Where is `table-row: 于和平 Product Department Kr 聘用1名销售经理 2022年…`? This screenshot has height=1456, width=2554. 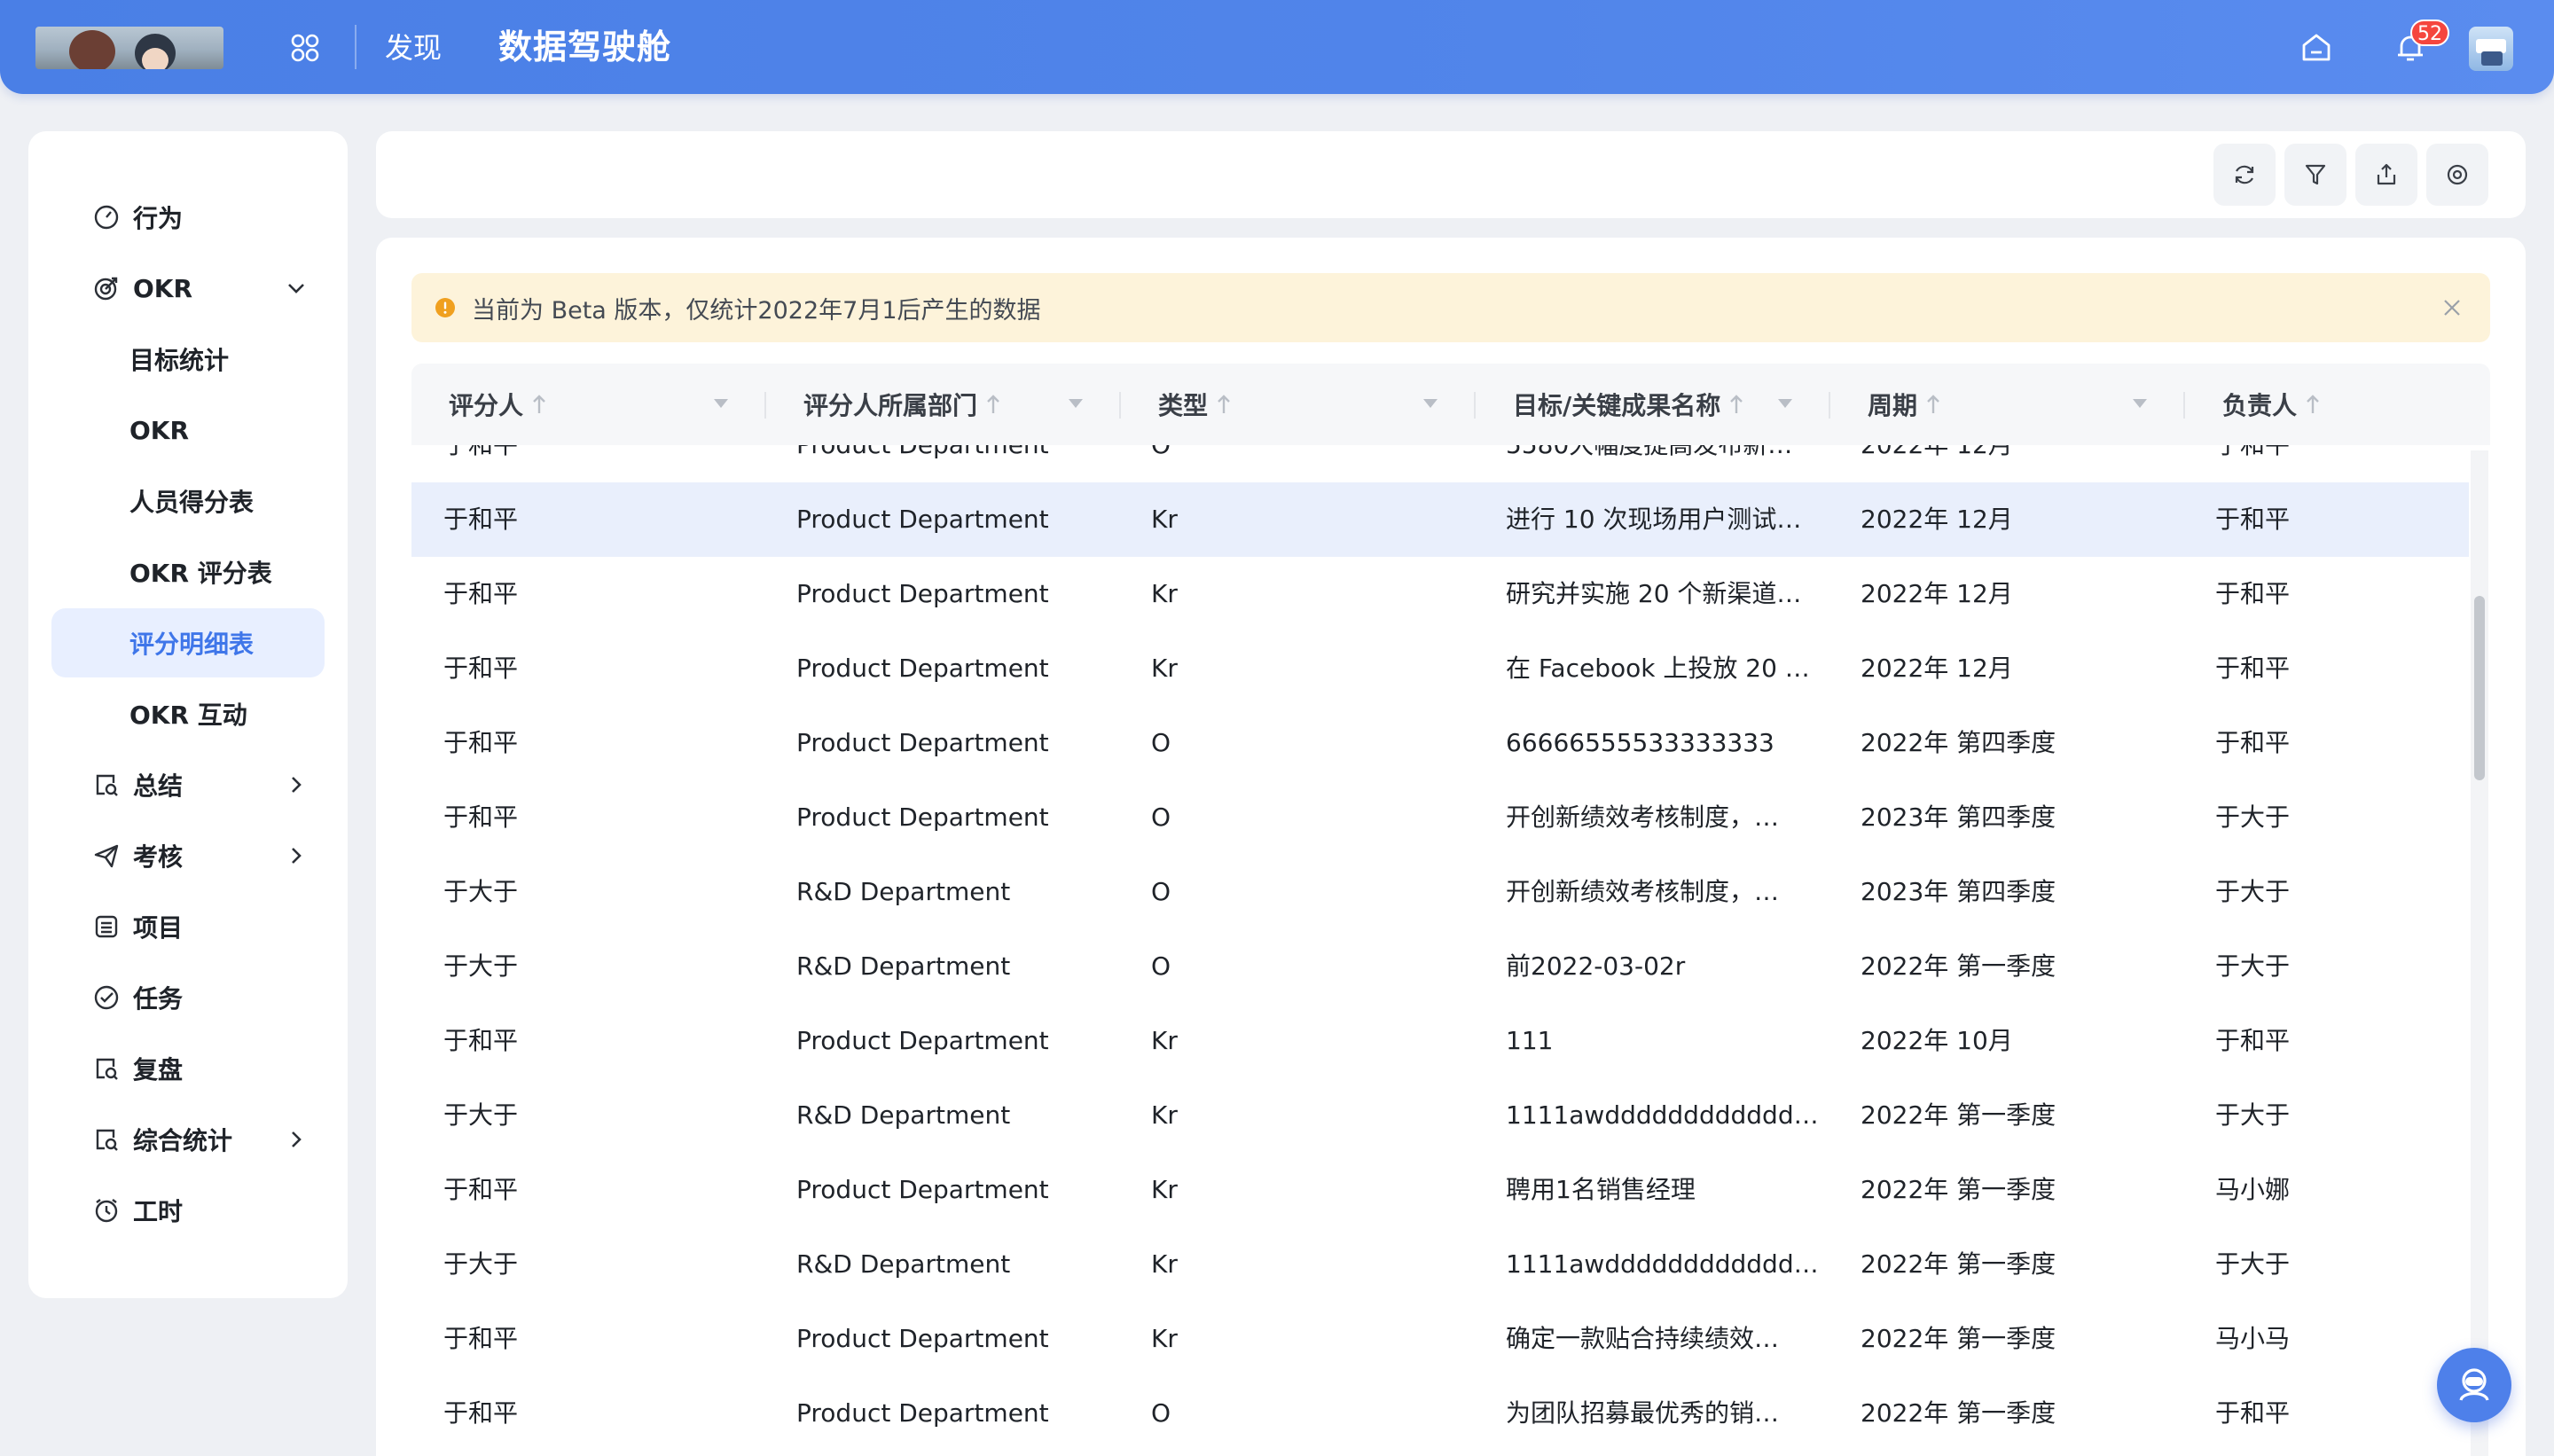 table-row: 于和平 Product Department Kr 聘用1名销售经理 2022年… is located at coordinates (1440, 1190).